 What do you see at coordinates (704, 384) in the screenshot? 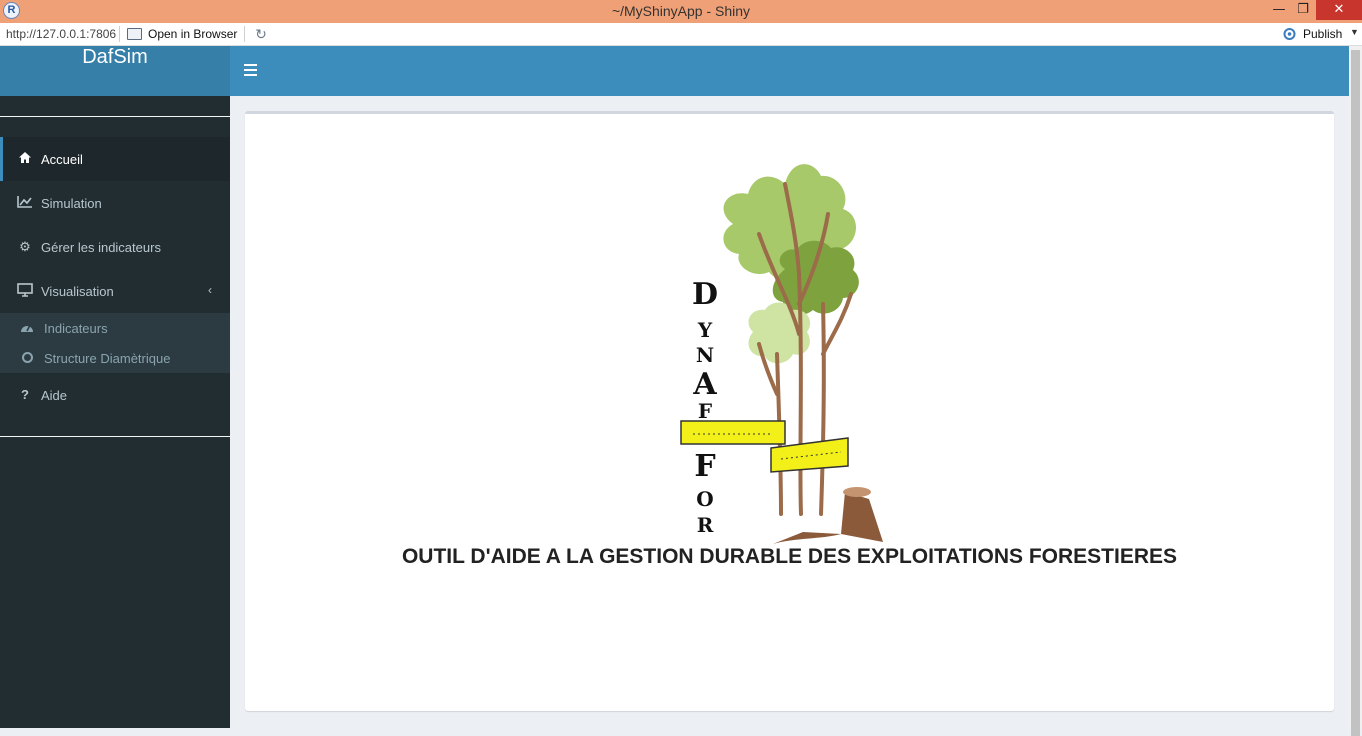
I see `logo-letter: A` at bounding box center [704, 384].